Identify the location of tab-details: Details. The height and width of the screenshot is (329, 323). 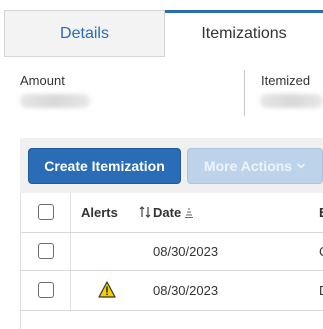
(84, 33).